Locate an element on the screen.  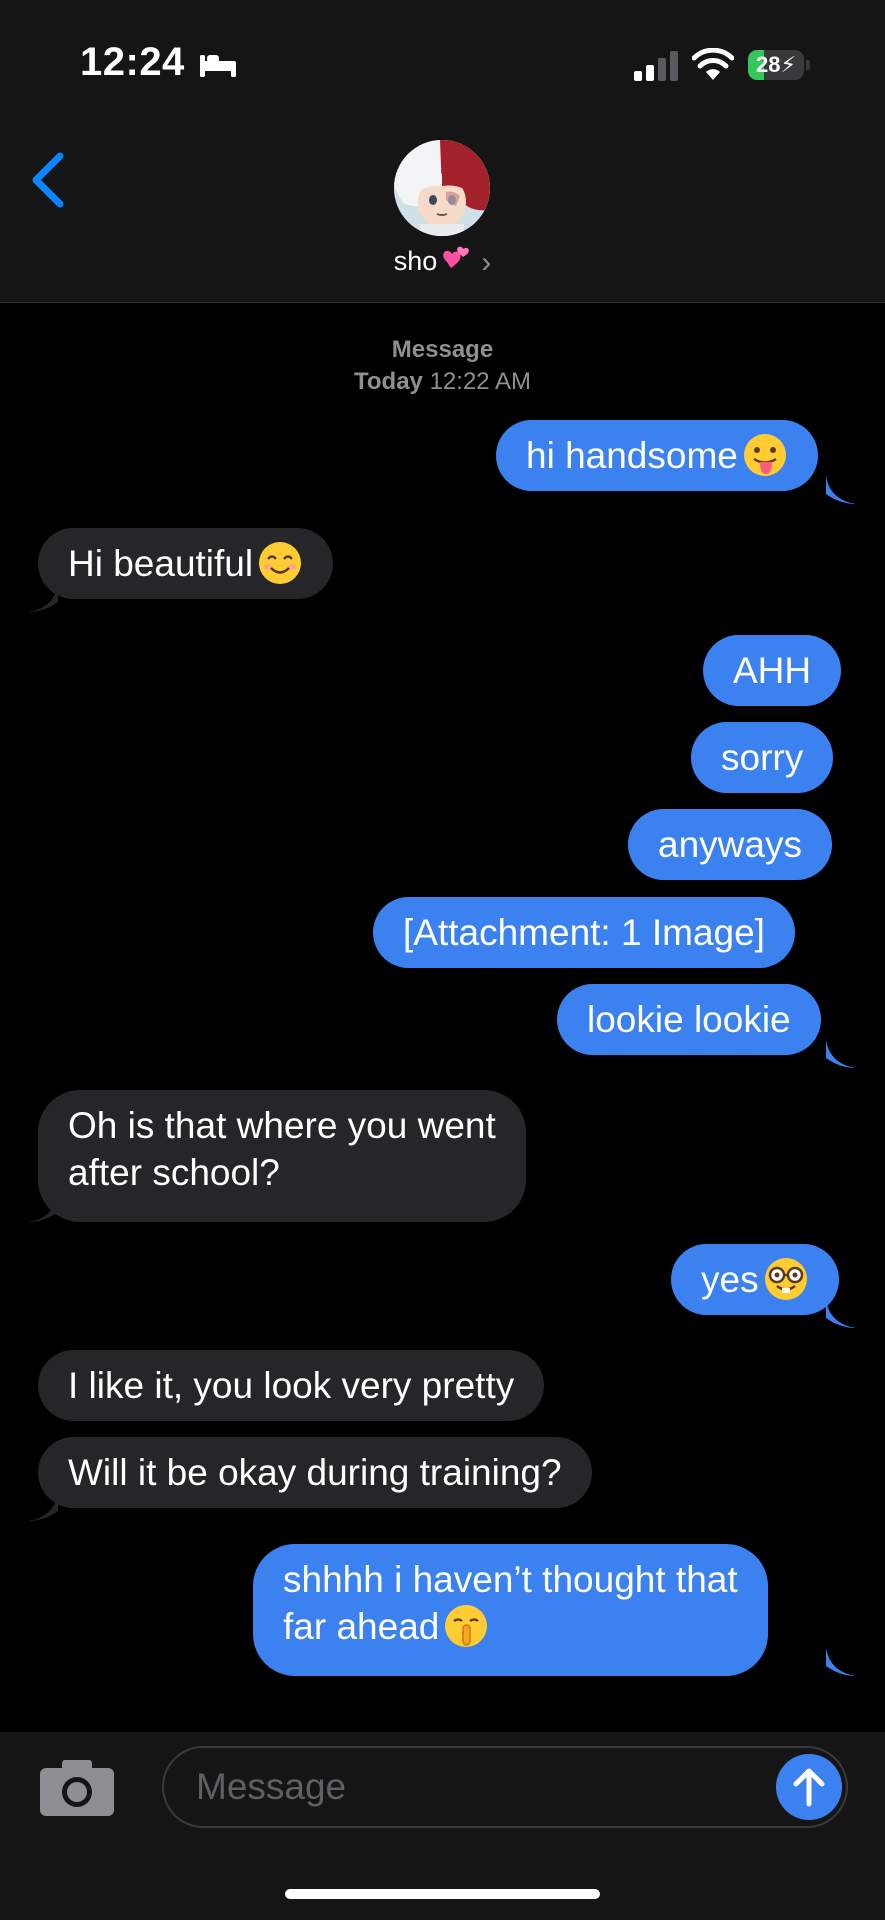
chevron-right-icon: › is located at coordinates (486, 262).